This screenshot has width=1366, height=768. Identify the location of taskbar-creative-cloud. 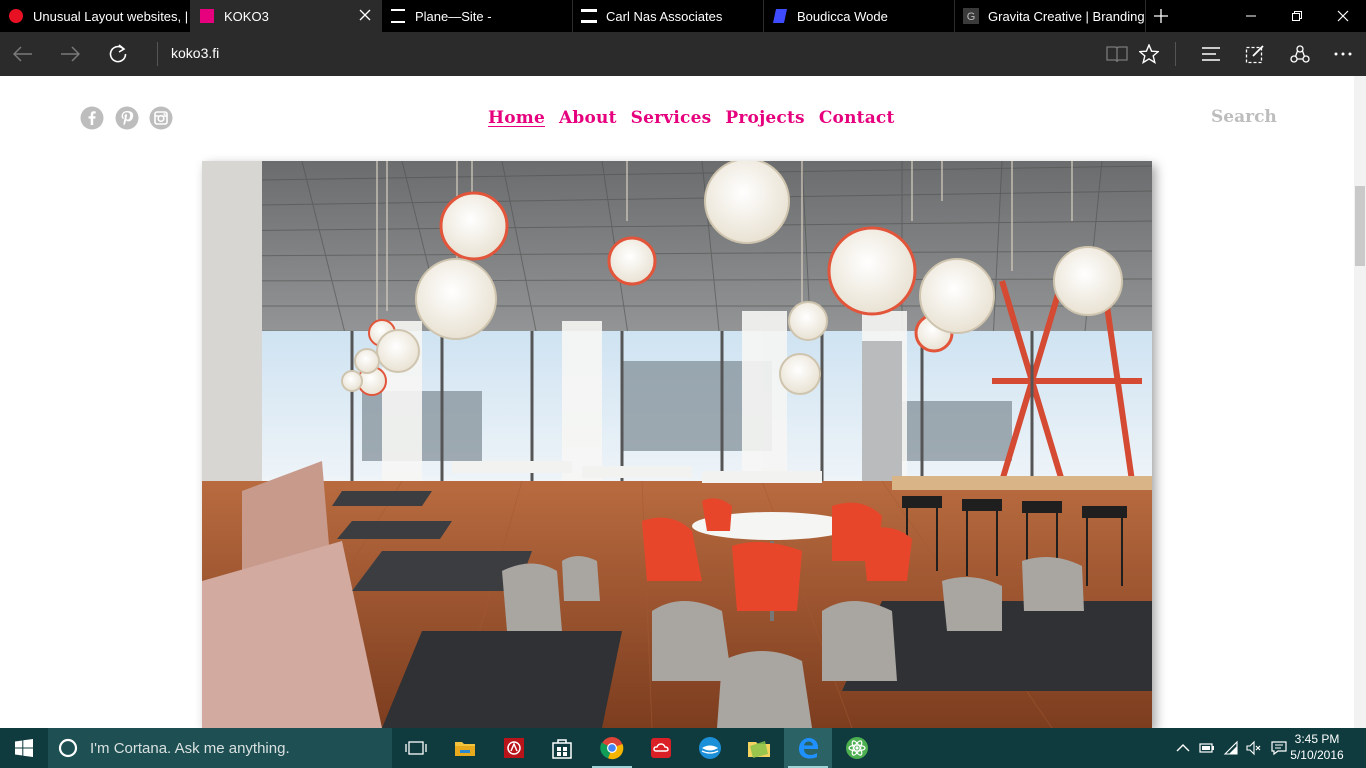
(661, 748).